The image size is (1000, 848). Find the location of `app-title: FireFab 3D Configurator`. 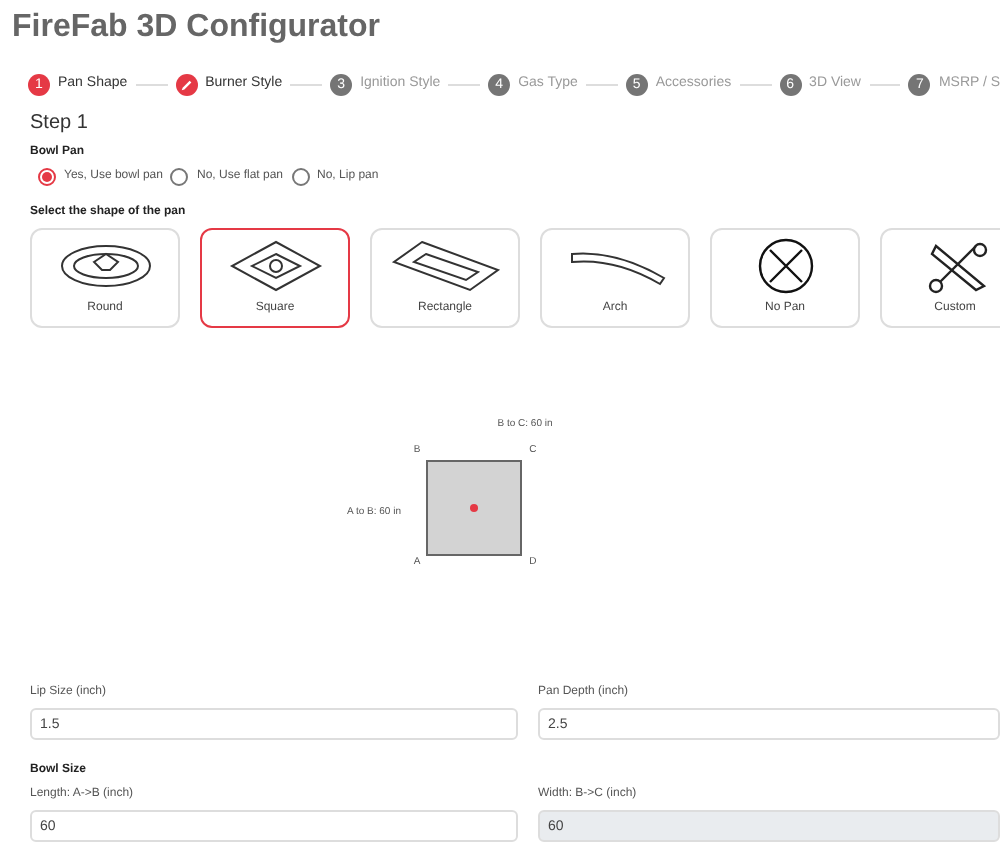

app-title: FireFab 3D Configurator is located at coordinates (197, 28).